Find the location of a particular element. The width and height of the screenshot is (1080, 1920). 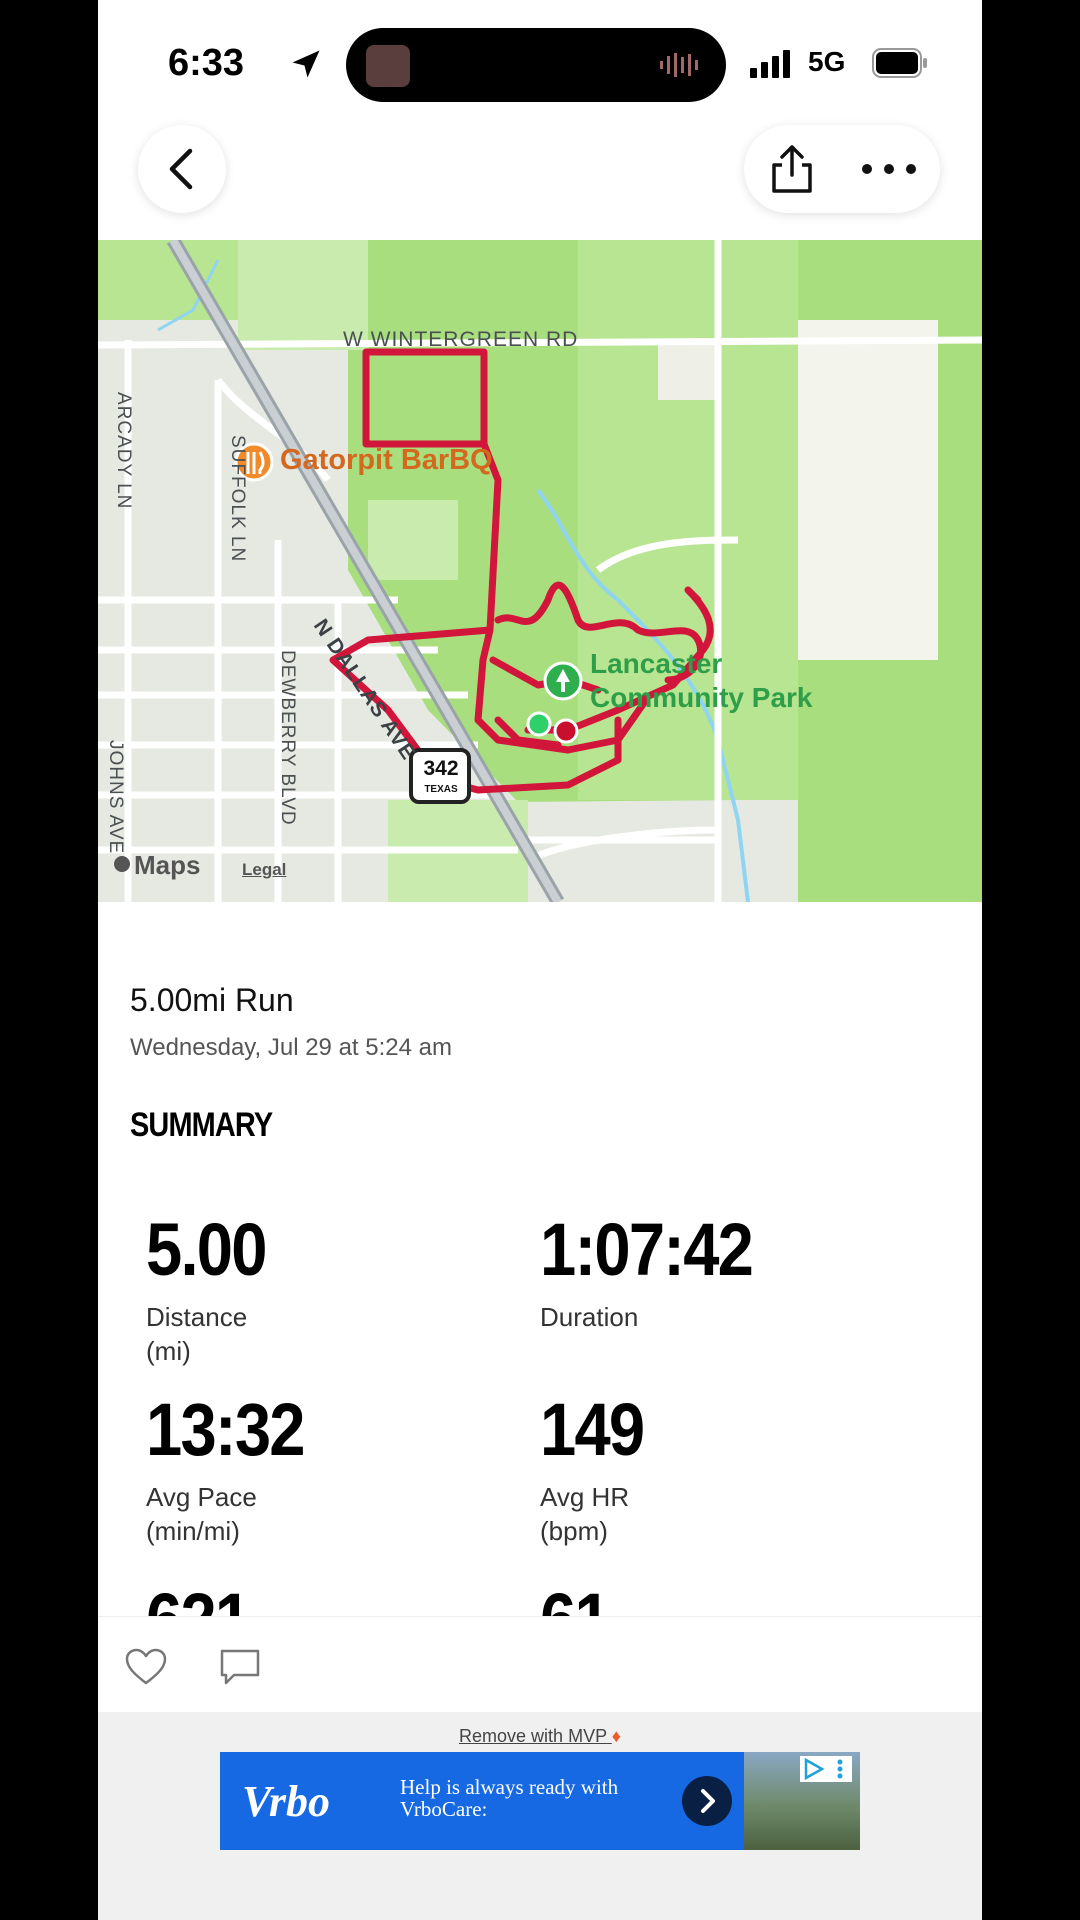

poi-label-restaurant: Gatorpit BarBQ is located at coordinates (386, 460).